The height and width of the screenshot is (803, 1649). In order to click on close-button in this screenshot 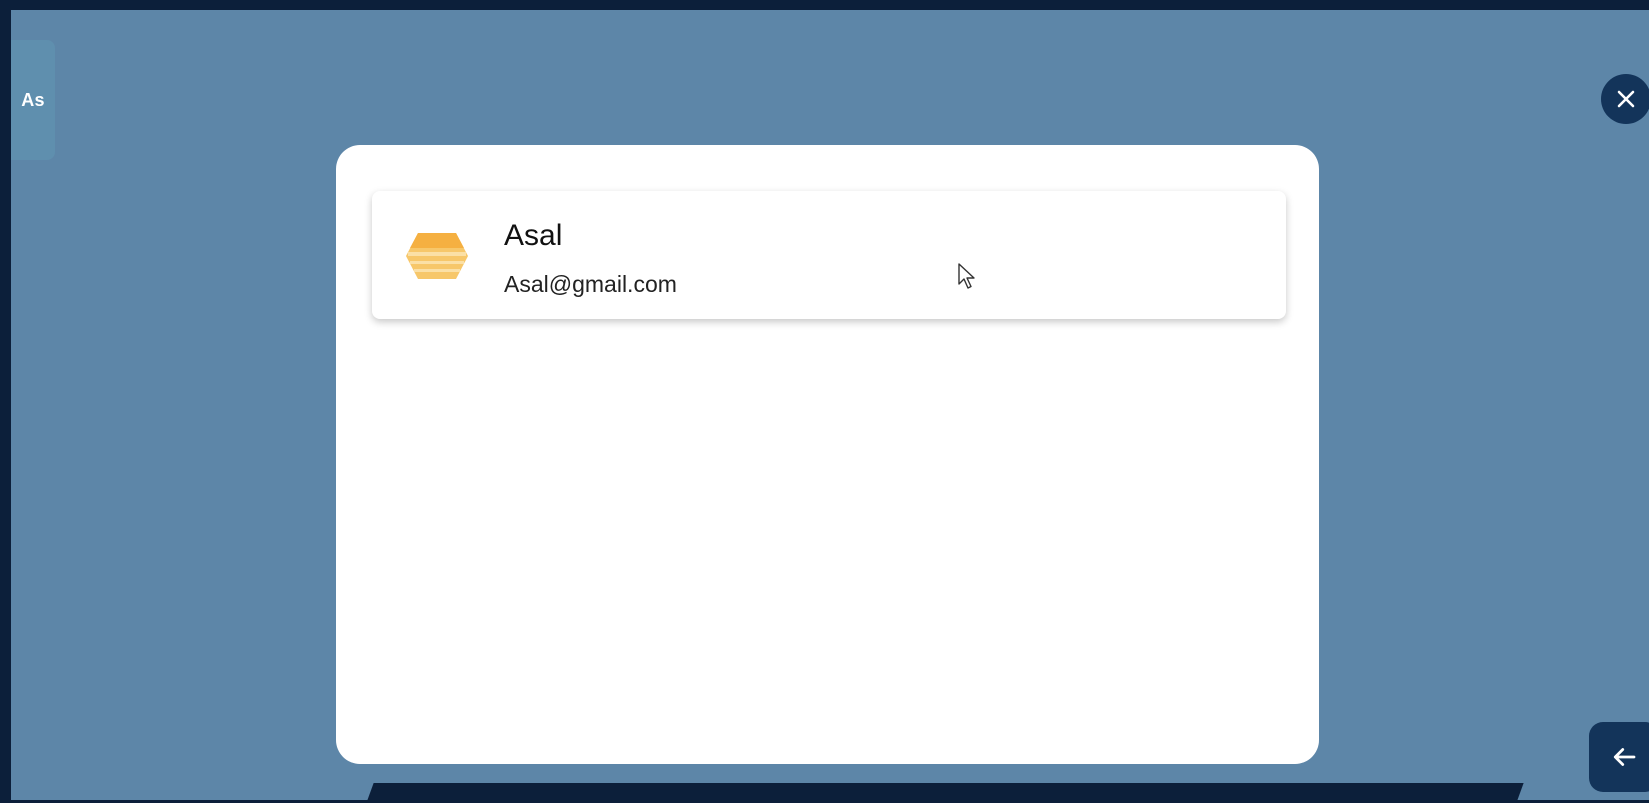, I will do `click(1625, 99)`.